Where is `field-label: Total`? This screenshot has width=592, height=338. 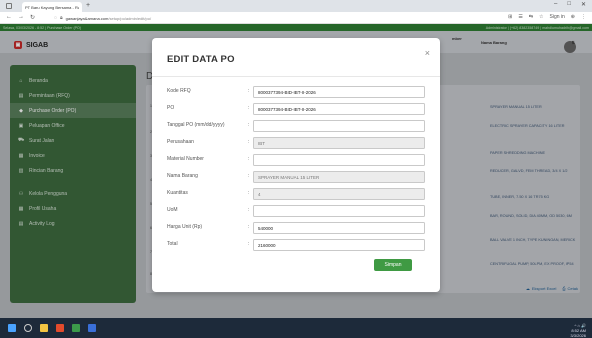
field-label: Total is located at coordinates (172, 244).